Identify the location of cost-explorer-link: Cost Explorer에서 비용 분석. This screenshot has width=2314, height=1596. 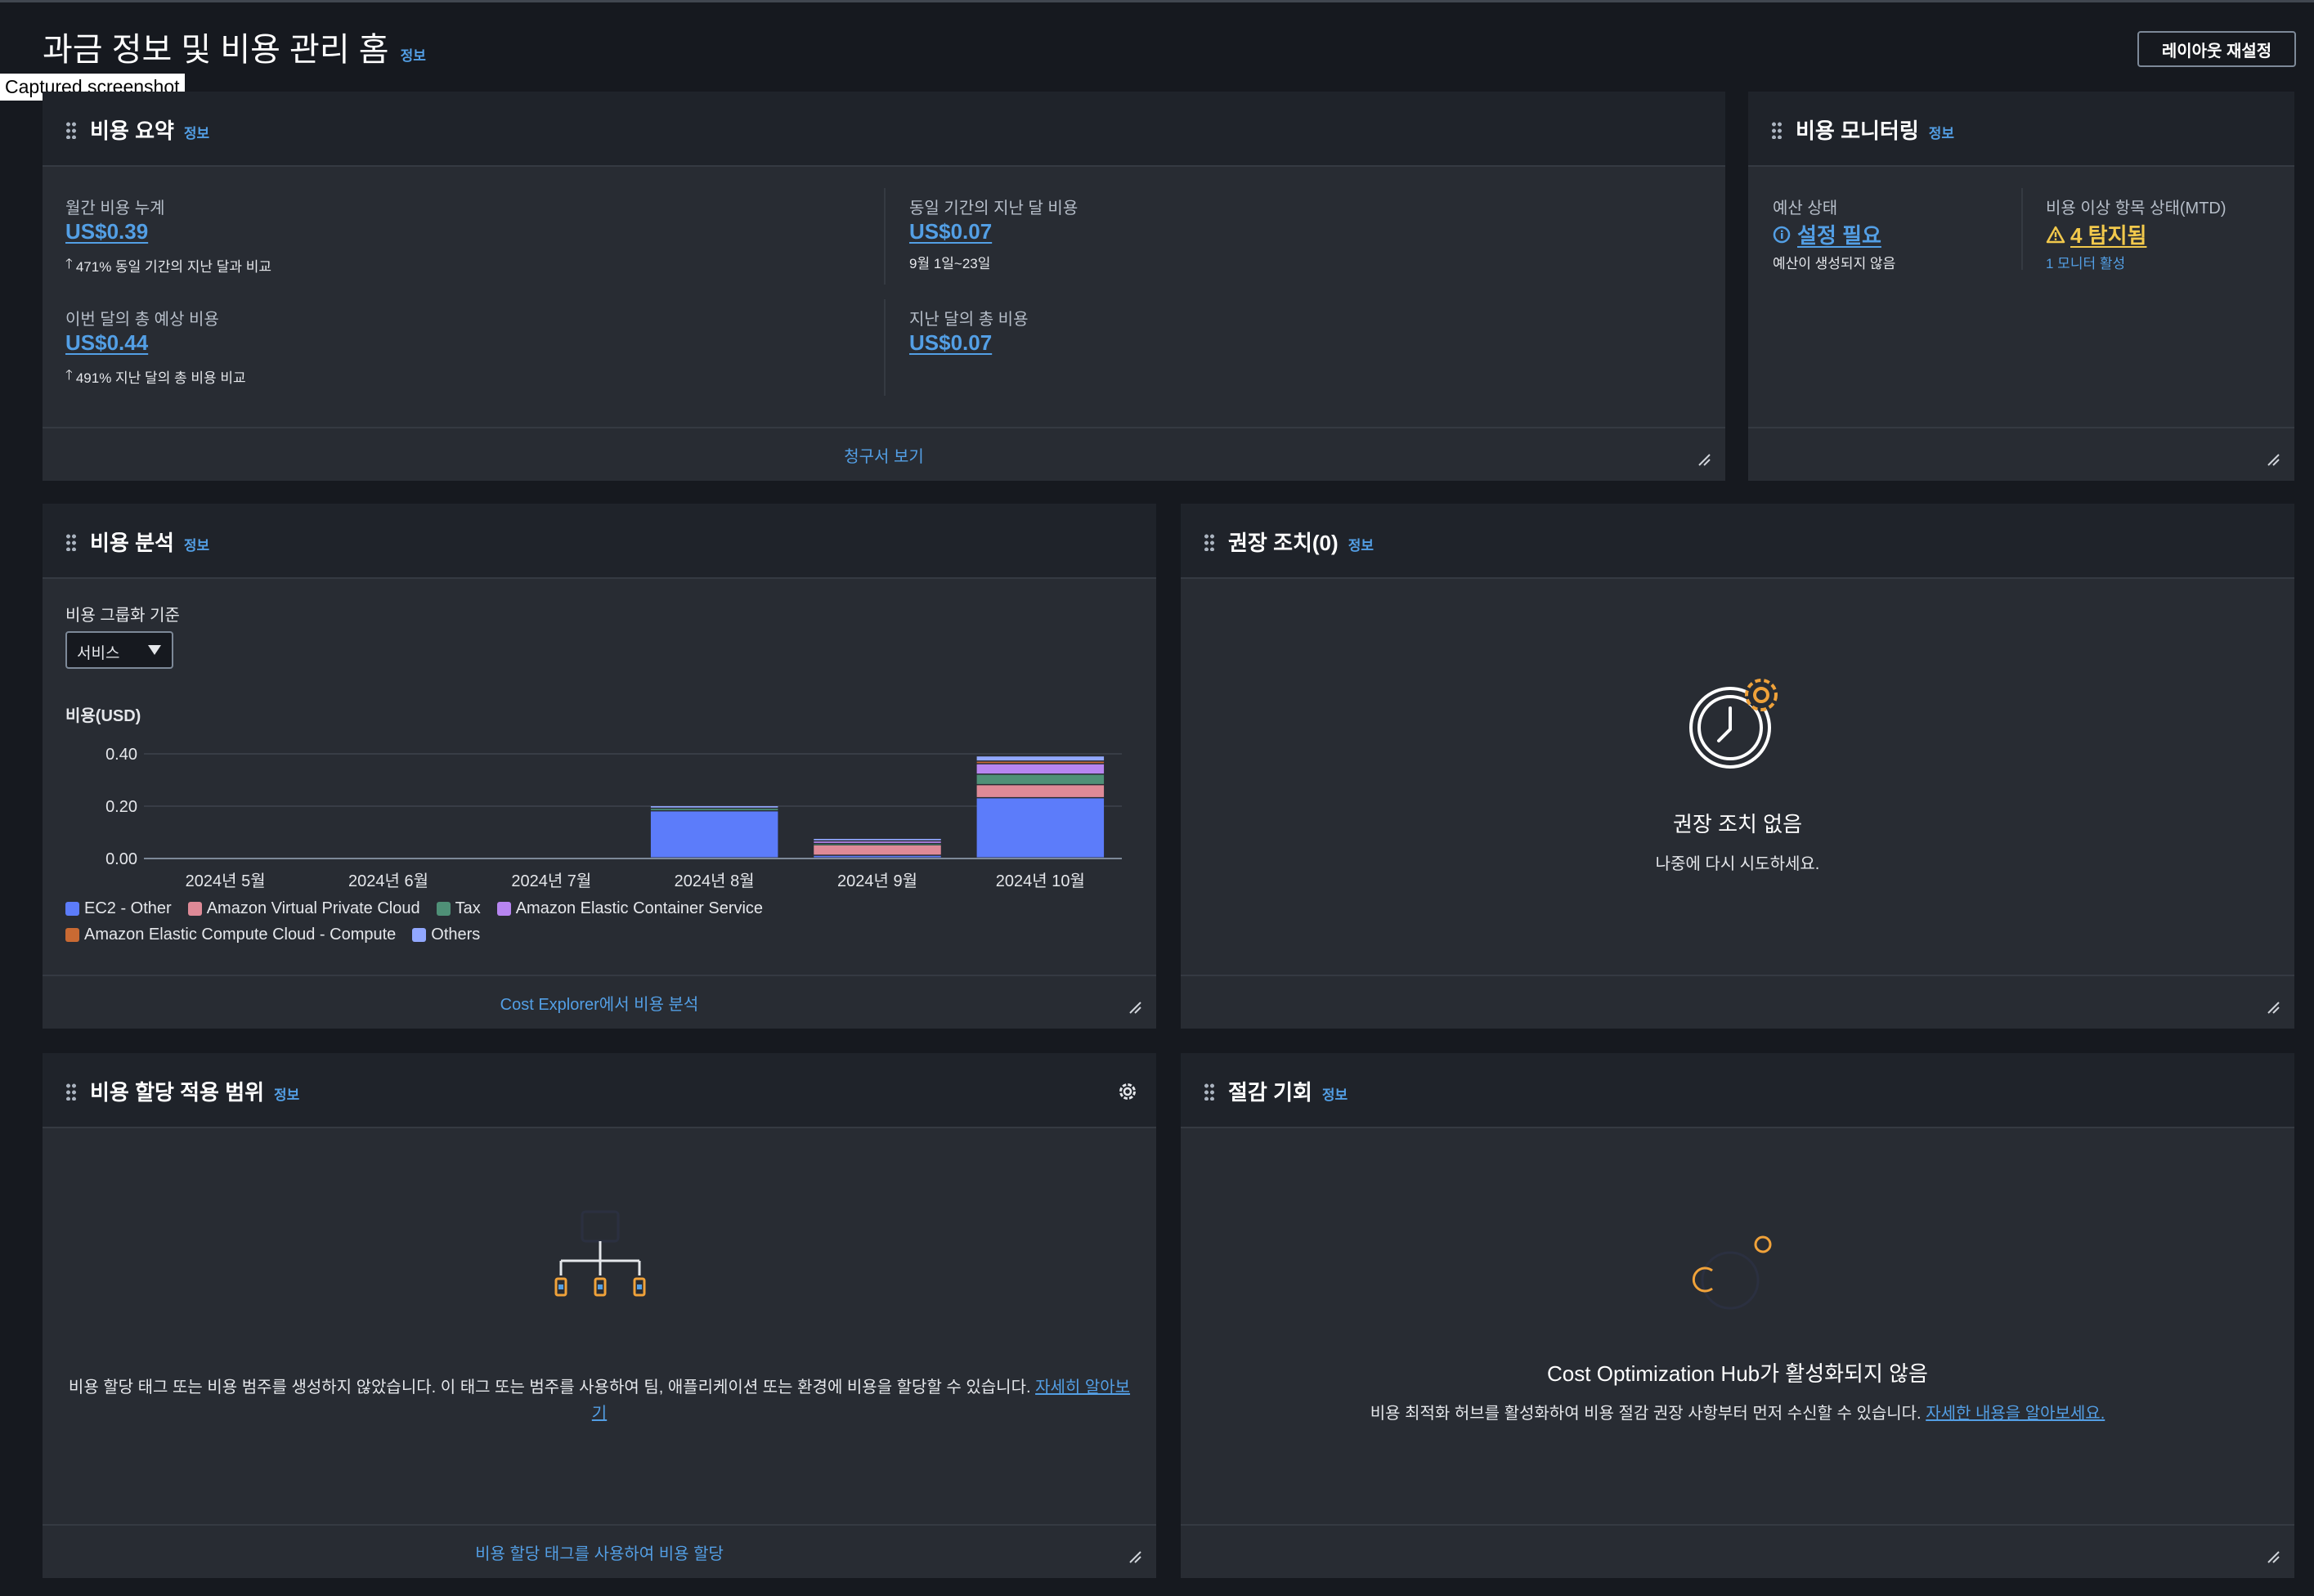
(599, 1003).